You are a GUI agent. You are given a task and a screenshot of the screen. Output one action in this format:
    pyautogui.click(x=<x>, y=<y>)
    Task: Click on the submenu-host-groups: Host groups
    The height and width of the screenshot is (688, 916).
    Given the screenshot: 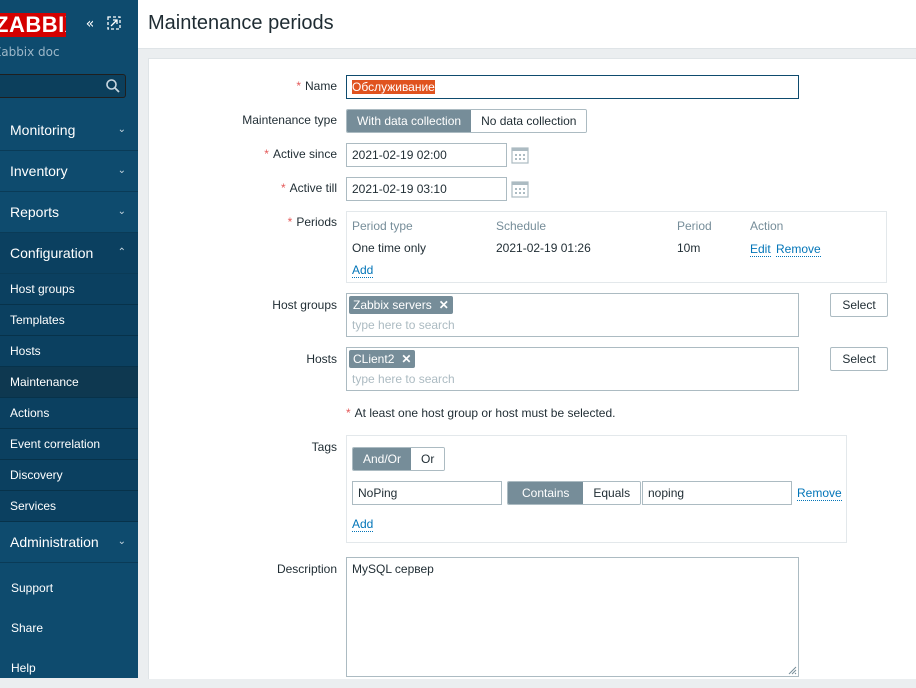 What is the action you would take?
    pyautogui.click(x=69, y=289)
    